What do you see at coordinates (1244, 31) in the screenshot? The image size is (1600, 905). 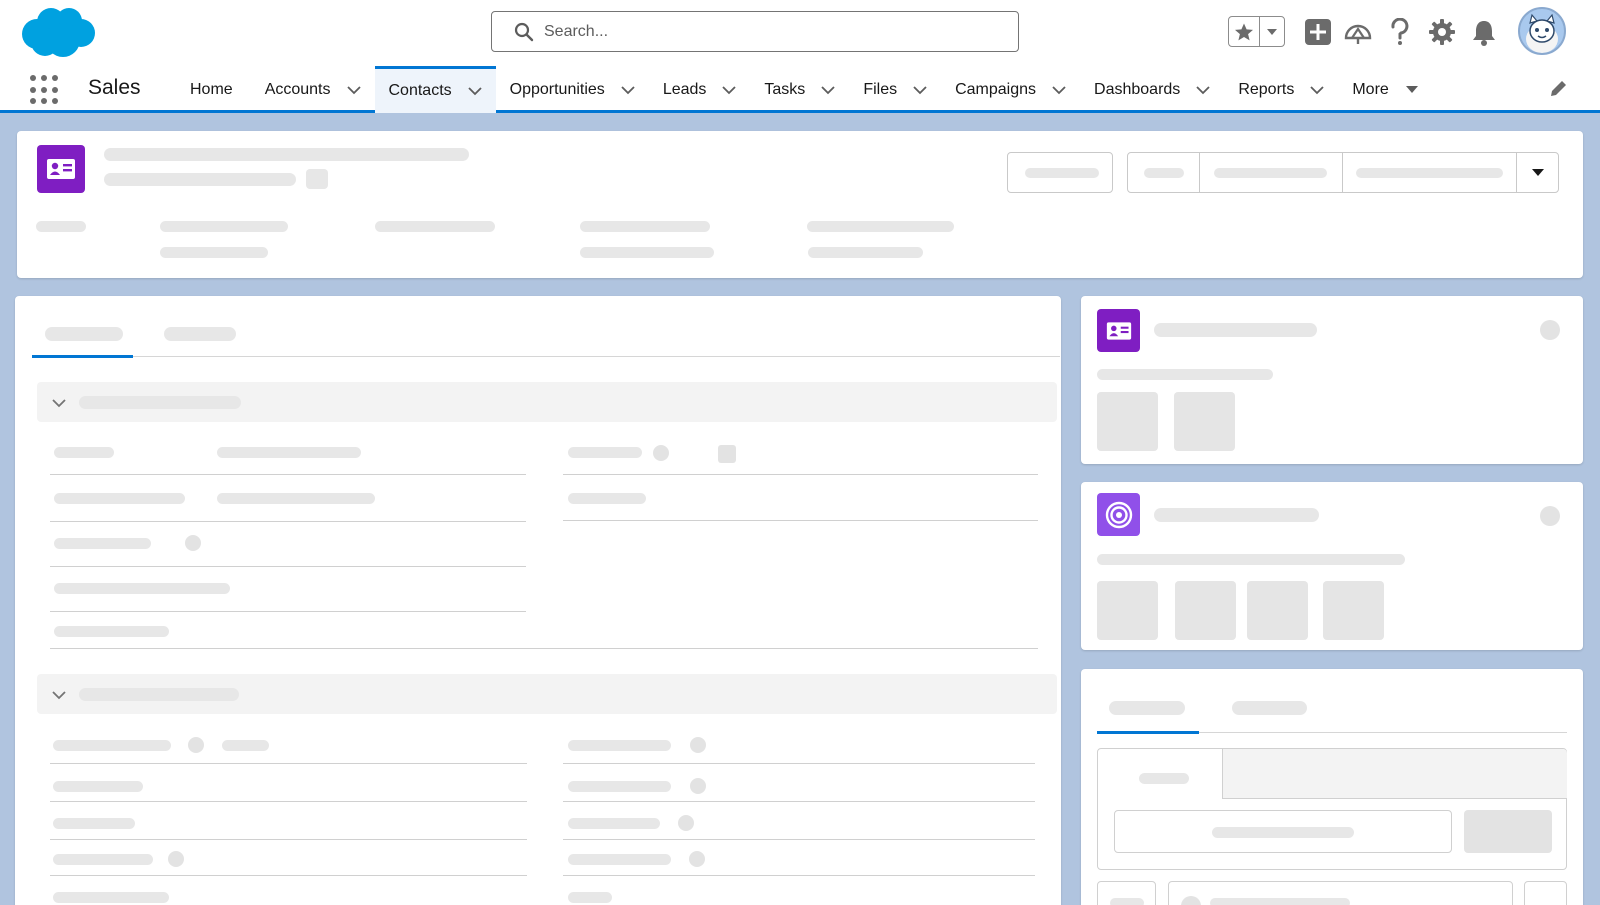 I see `favorites-button` at bounding box center [1244, 31].